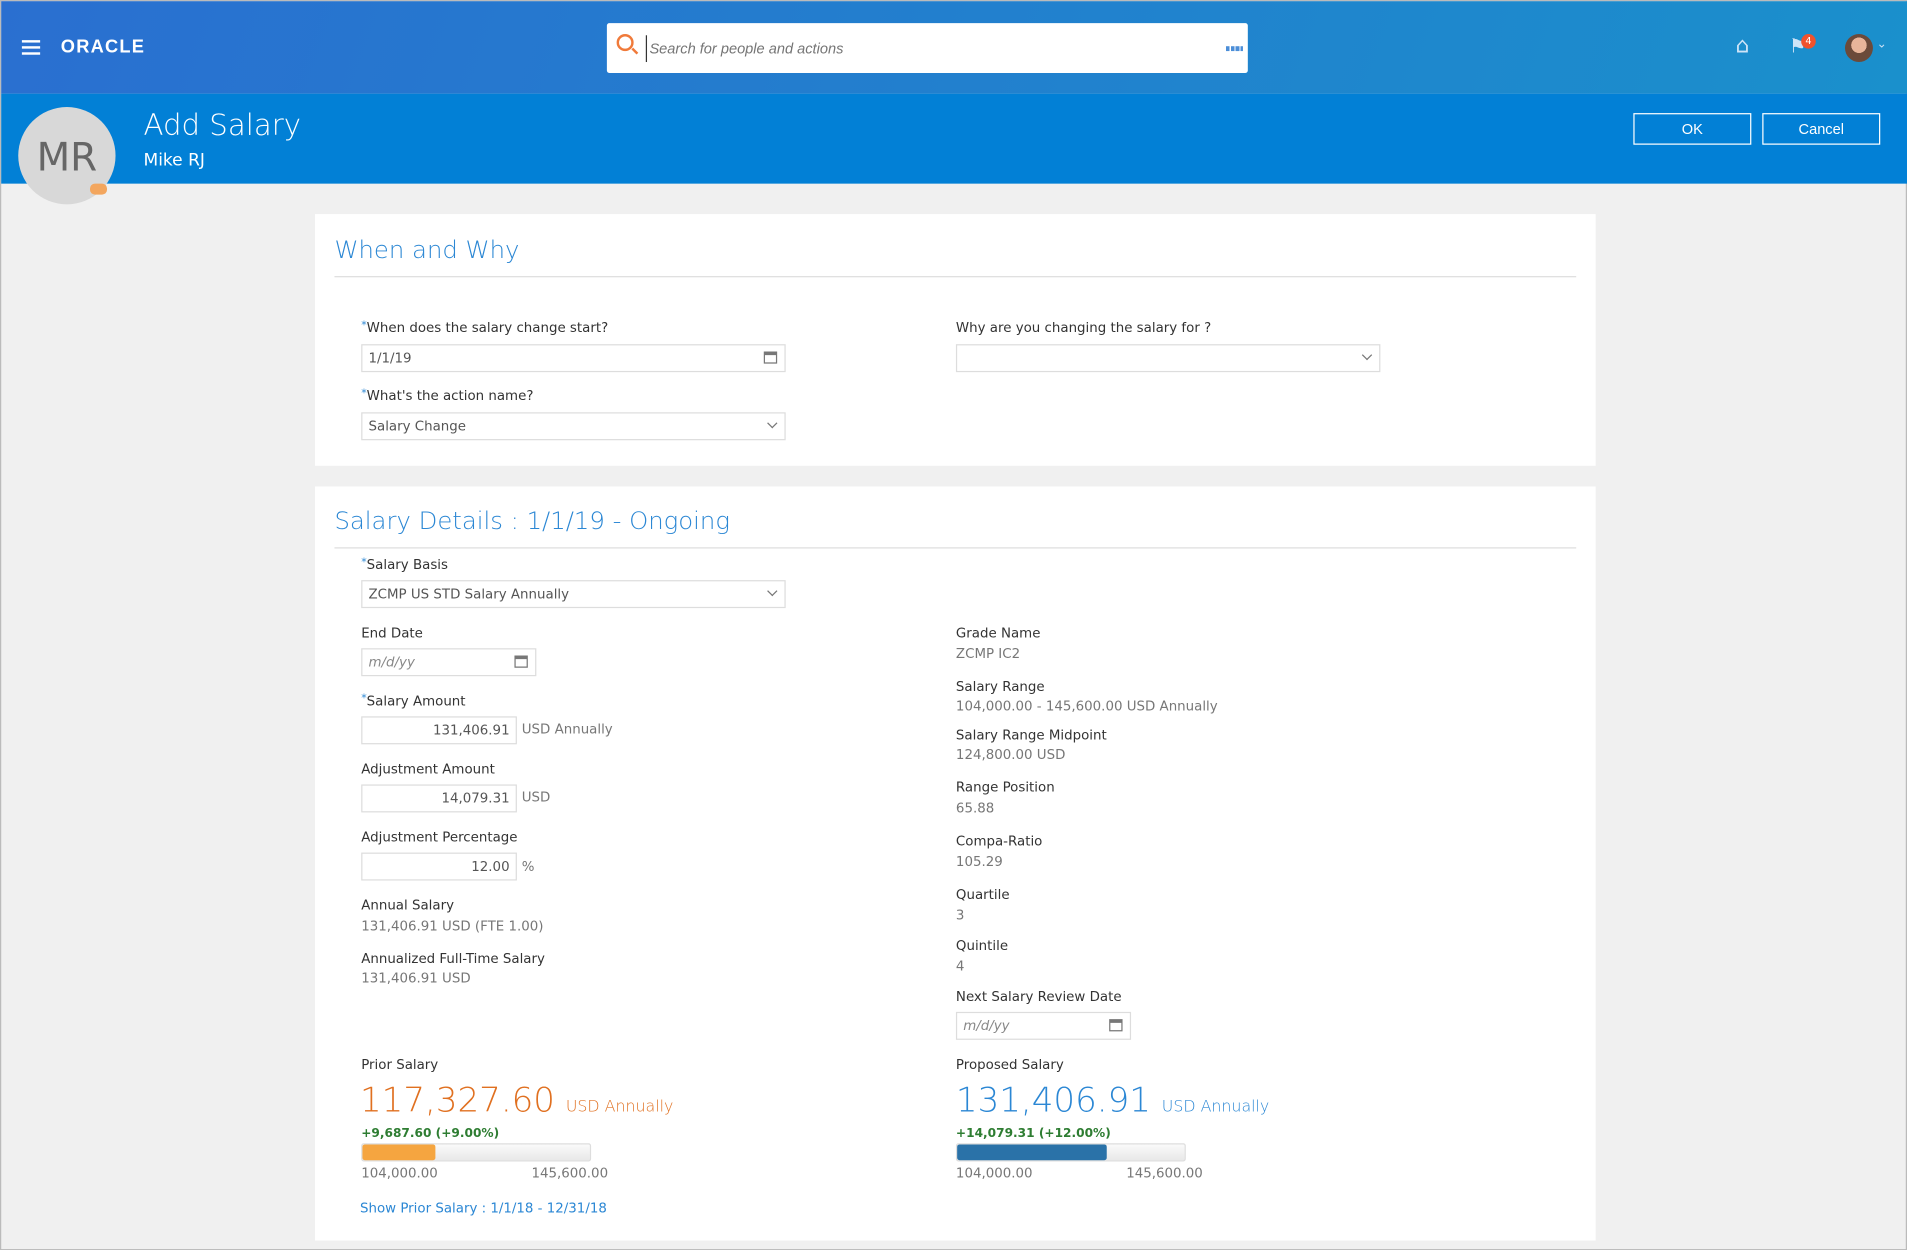  What do you see at coordinates (469, 594) in the screenshot?
I see `field-value: ZCMP US STD Salary Annually` at bounding box center [469, 594].